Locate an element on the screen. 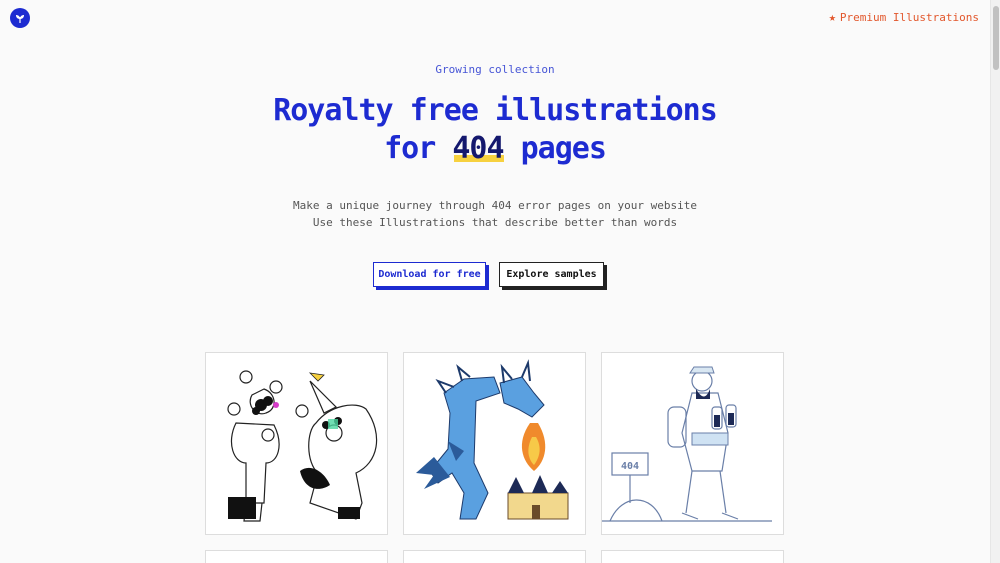 The height and width of the screenshot is (563, 1000). illustration-card-dragon is located at coordinates (494, 443).